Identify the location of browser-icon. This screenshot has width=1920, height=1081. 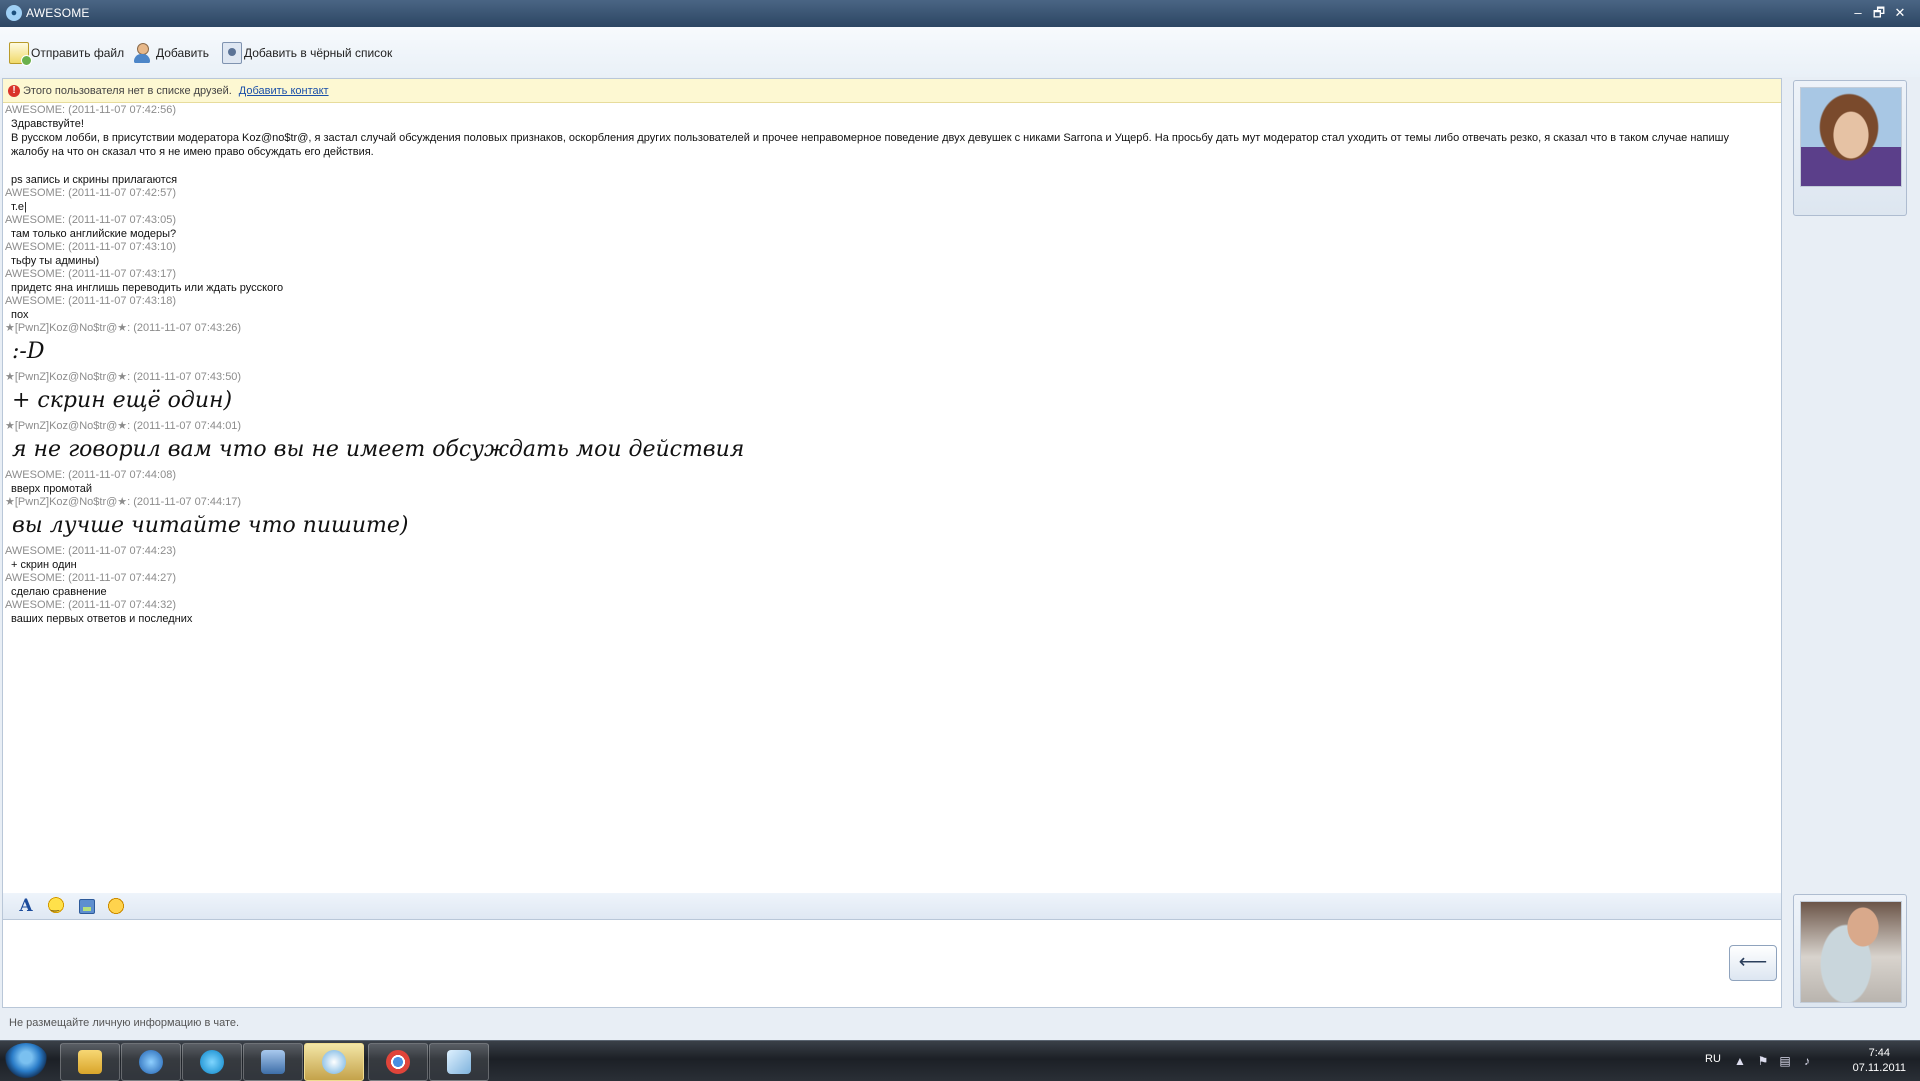
(151, 1062).